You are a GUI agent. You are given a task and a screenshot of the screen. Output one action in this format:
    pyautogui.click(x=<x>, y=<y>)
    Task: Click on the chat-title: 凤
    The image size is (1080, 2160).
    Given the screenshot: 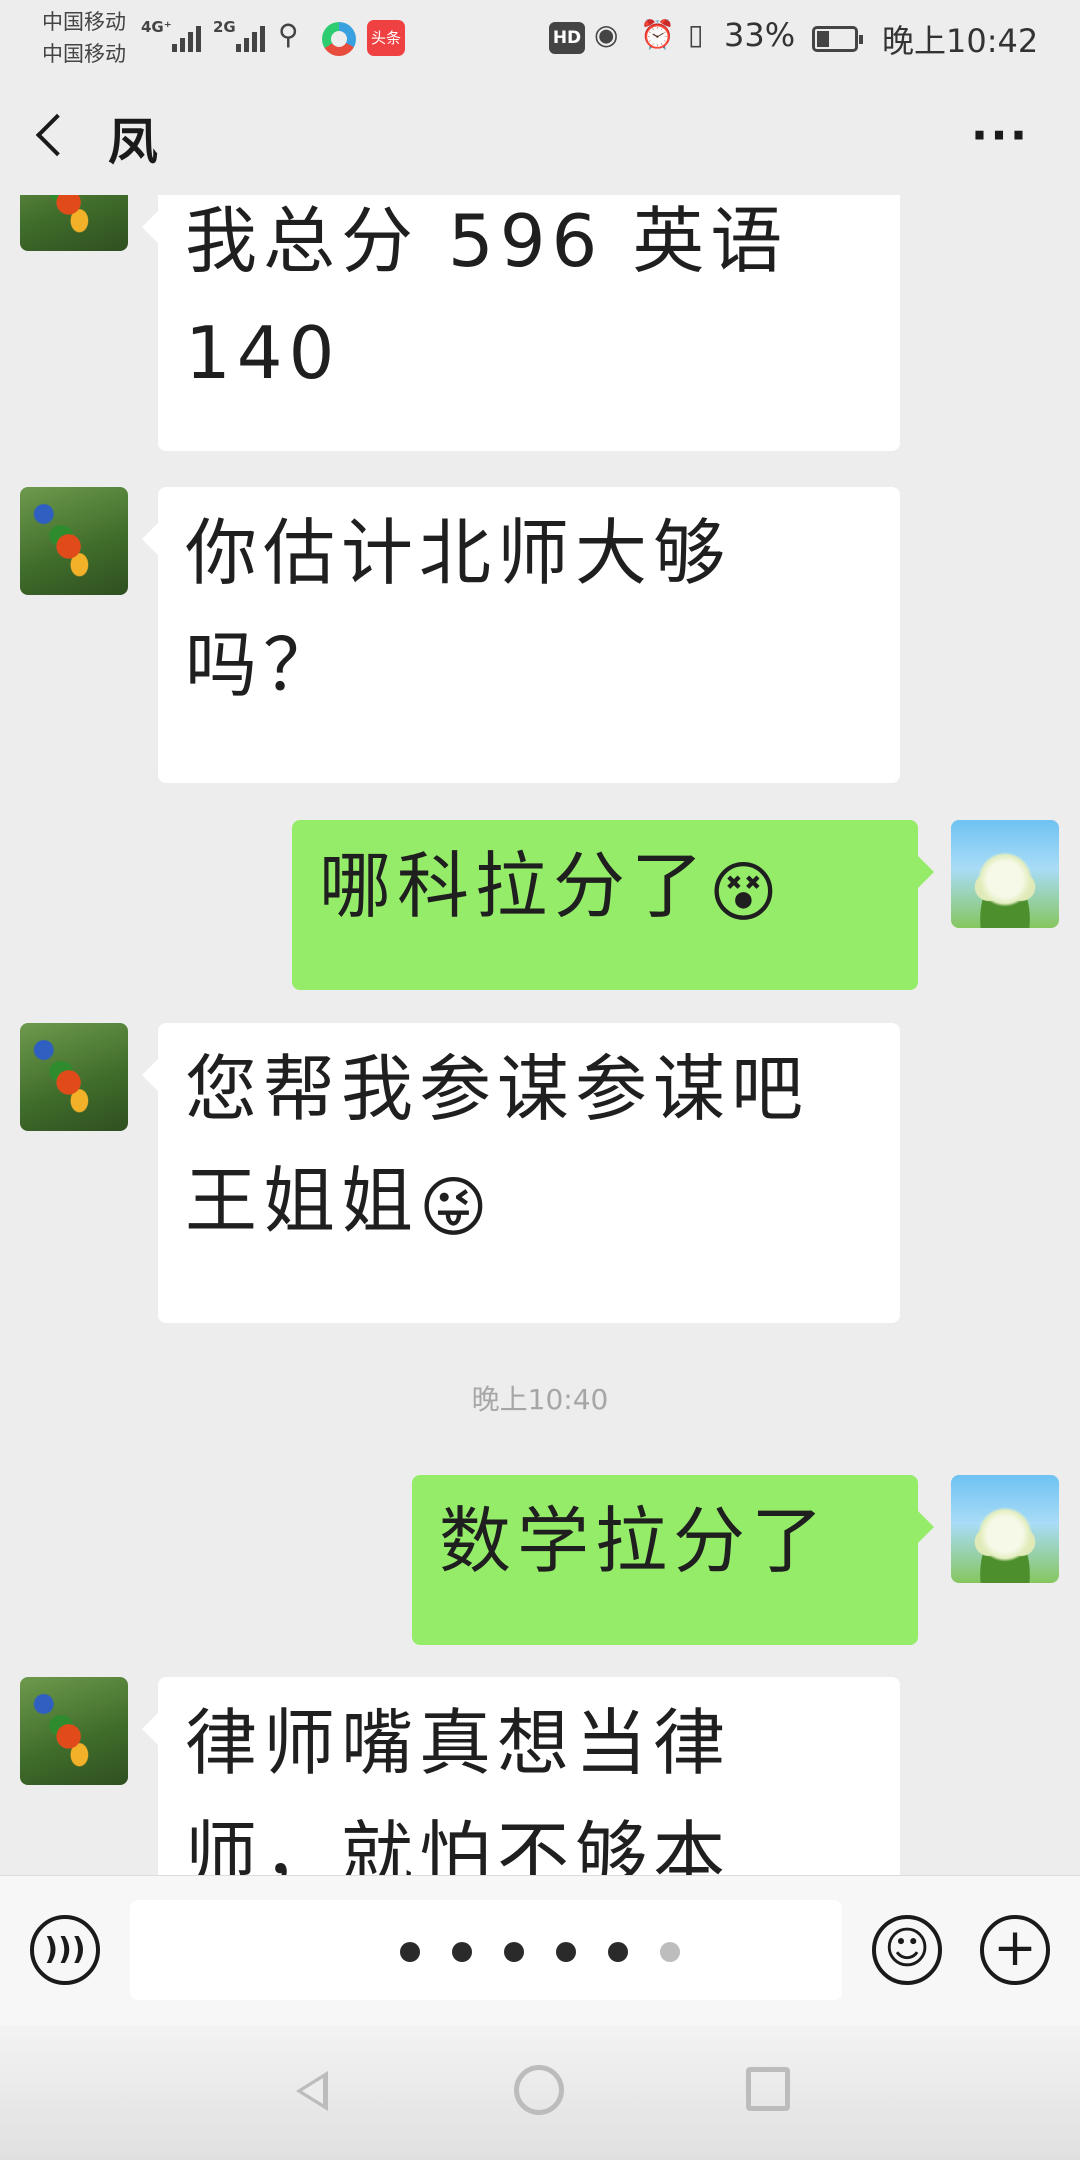 What is the action you would take?
    pyautogui.click(x=133, y=142)
    